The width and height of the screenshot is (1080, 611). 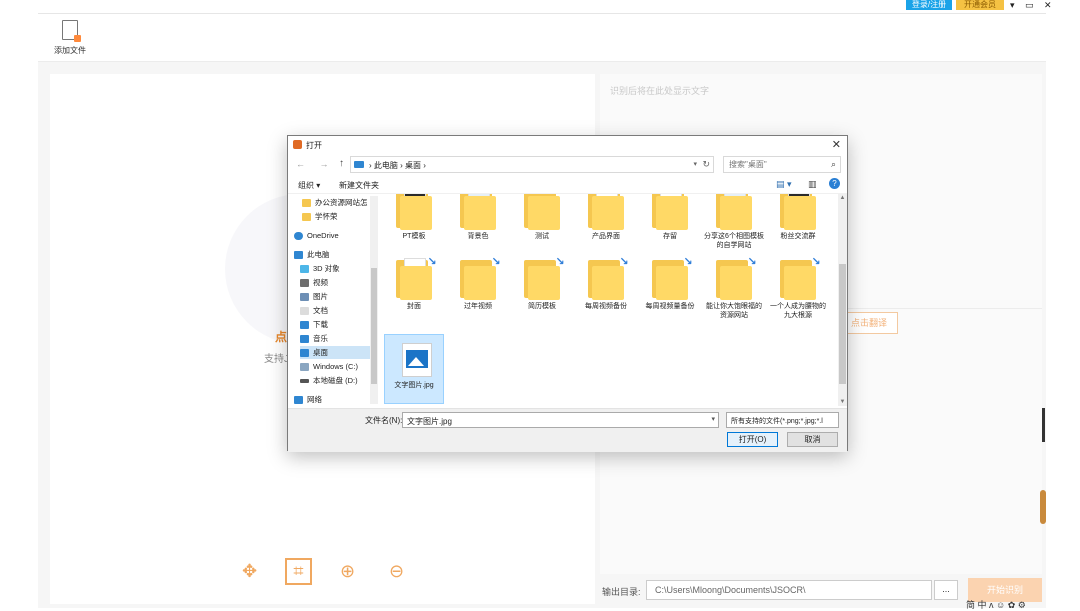 What do you see at coordinates (784, 184) in the screenshot?
I see `view-options-icon: ▤ ▾` at bounding box center [784, 184].